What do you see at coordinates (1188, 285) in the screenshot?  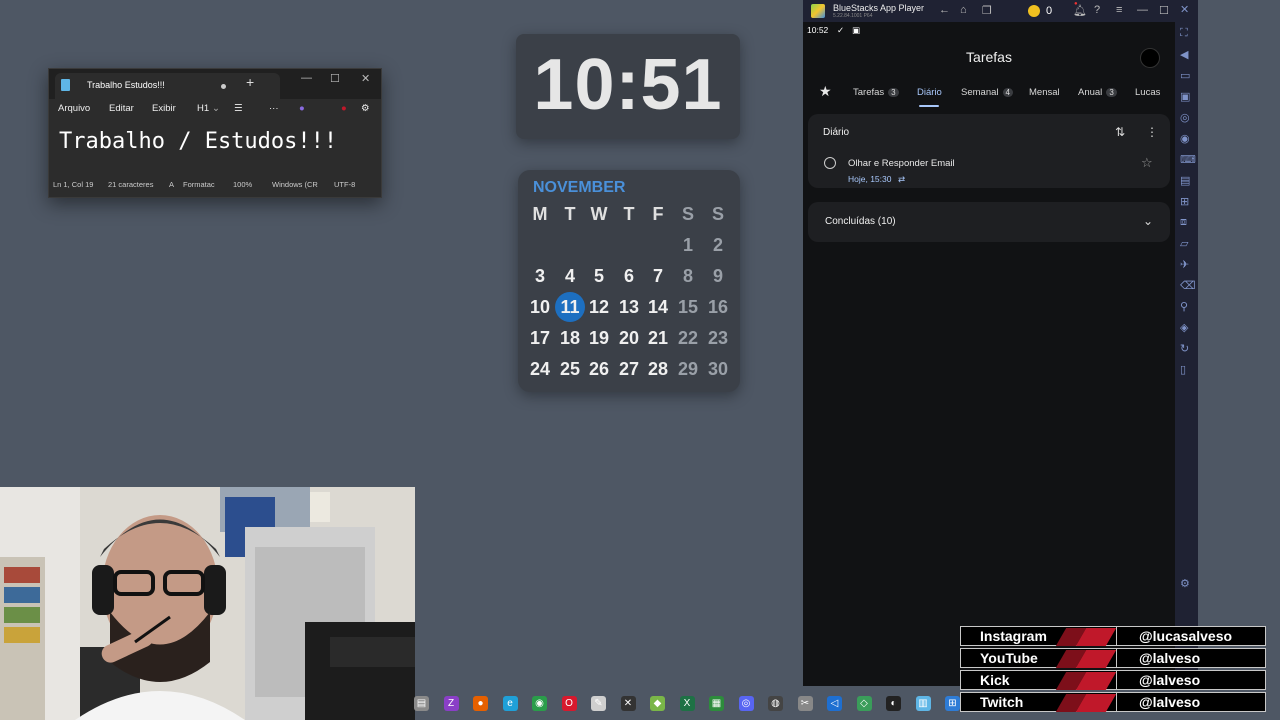 I see `eraser-icon: ⌫` at bounding box center [1188, 285].